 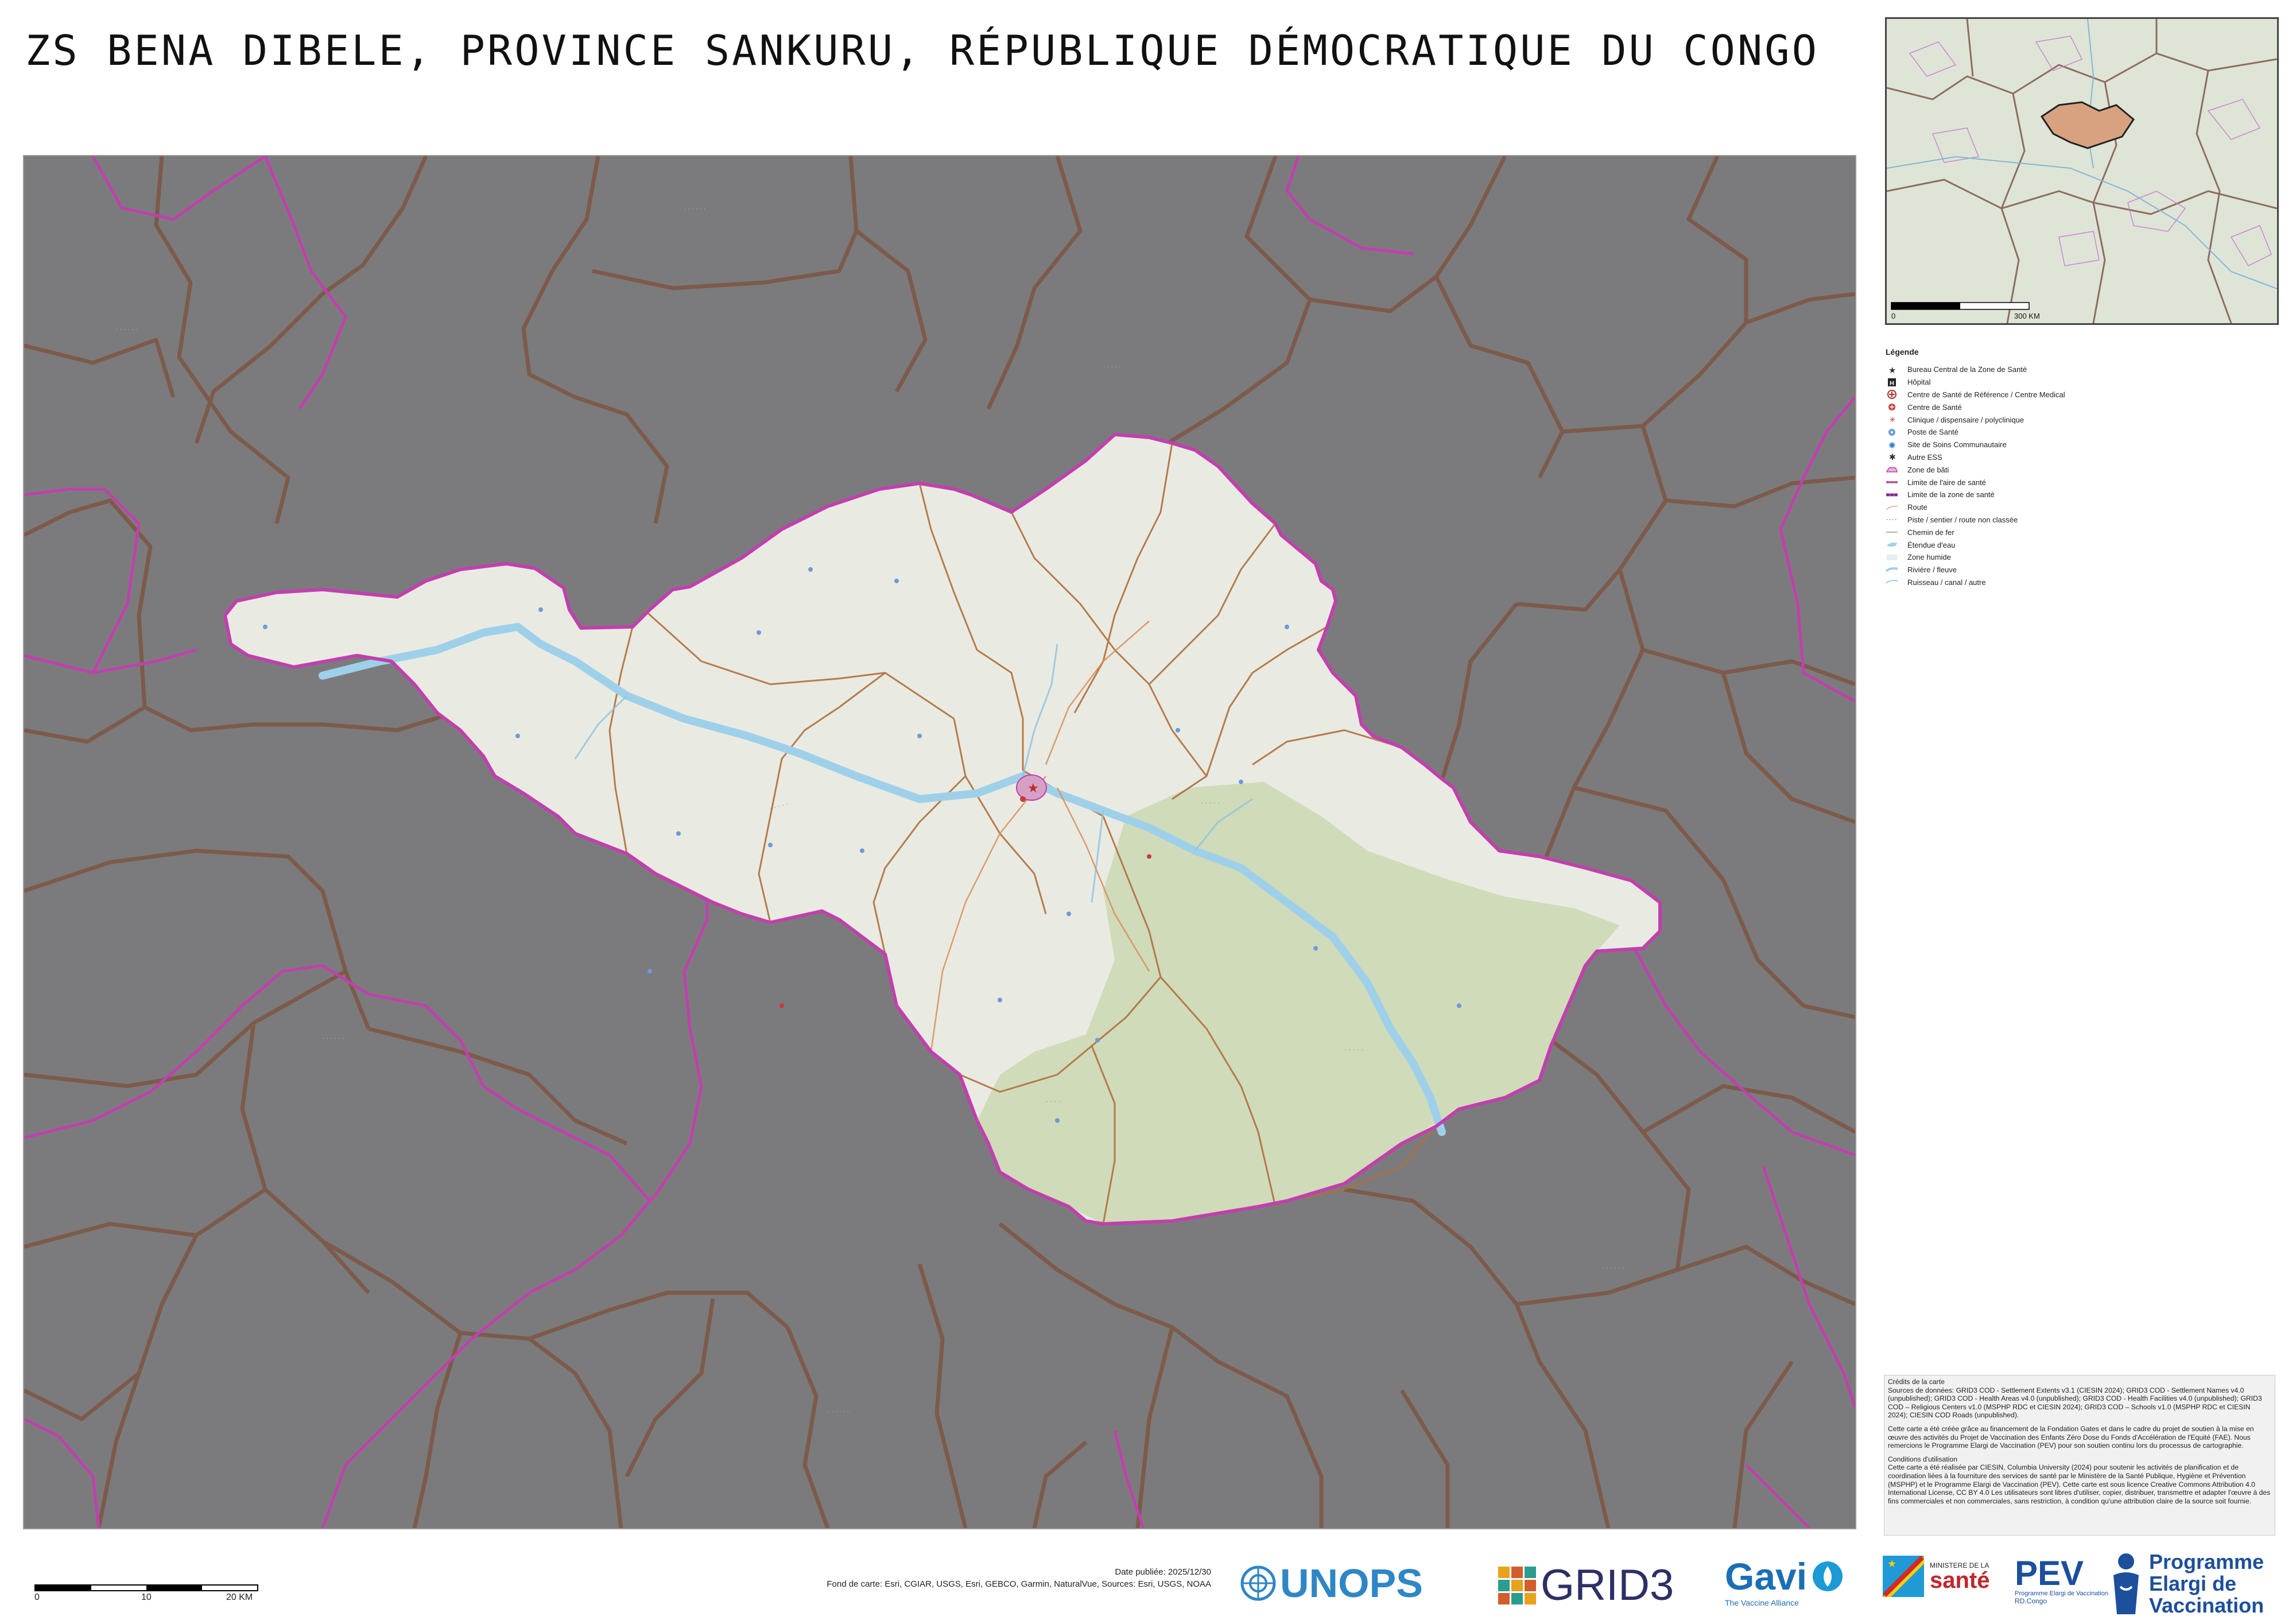 What do you see at coordinates (1892, 582) in the screenshot?
I see `stream-icon` at bounding box center [1892, 582].